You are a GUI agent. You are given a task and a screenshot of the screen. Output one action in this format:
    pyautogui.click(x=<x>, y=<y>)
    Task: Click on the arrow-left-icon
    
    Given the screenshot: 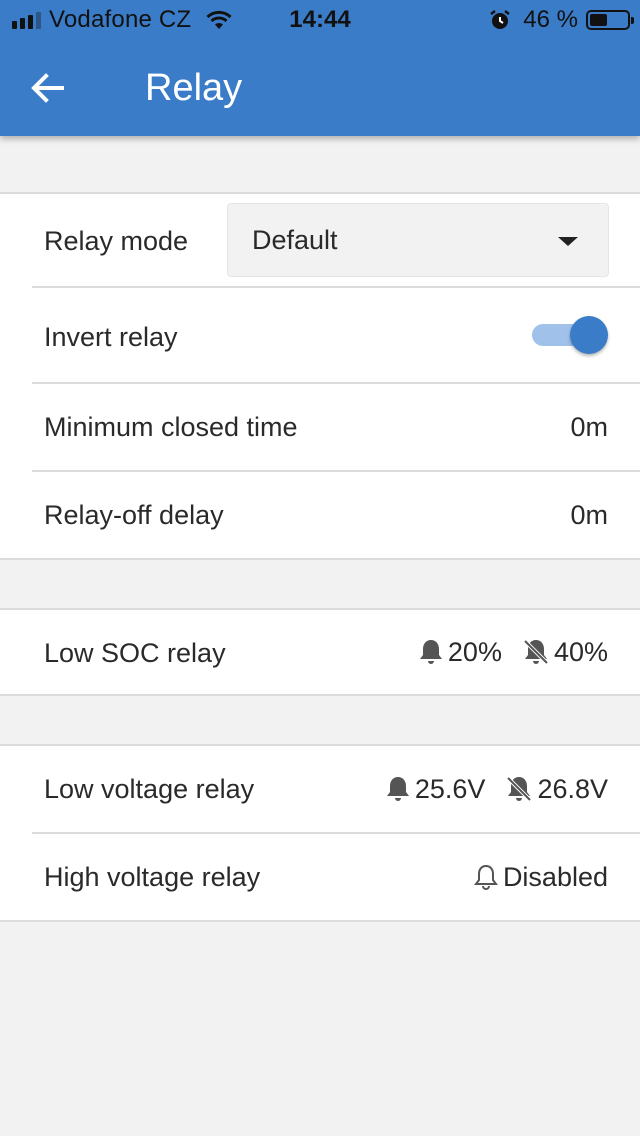 What is the action you would take?
    pyautogui.click(x=47, y=88)
    